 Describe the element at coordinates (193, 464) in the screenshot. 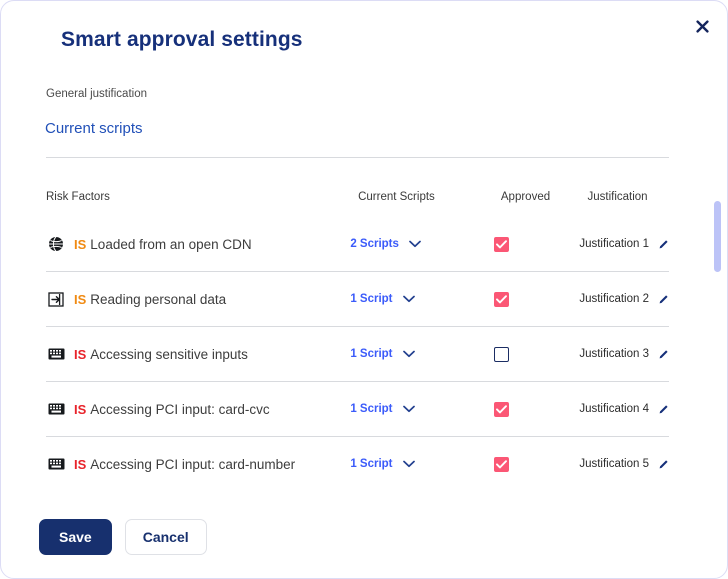

I see `risk-factor-label: Accessing PCI input: card-number` at that location.